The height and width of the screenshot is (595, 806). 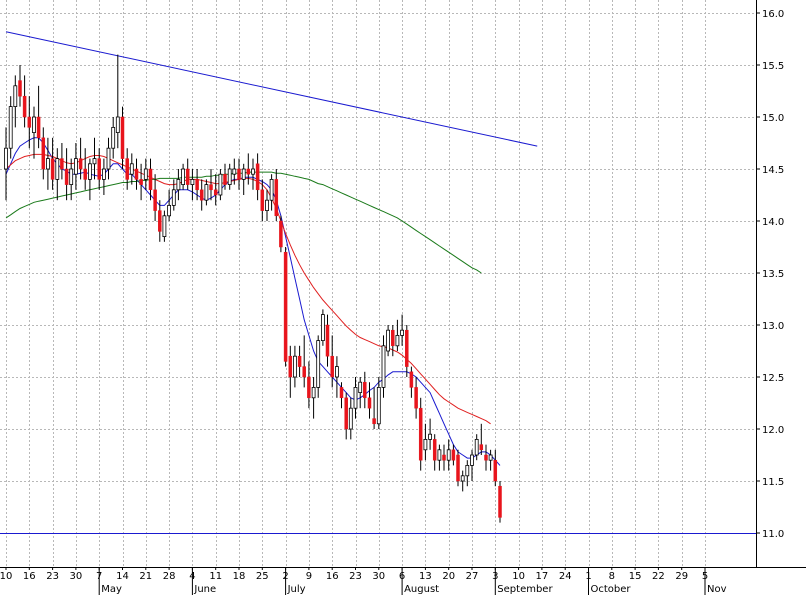 What do you see at coordinates (773, 14) in the screenshot?
I see `y-tick-label: 16.0` at bounding box center [773, 14].